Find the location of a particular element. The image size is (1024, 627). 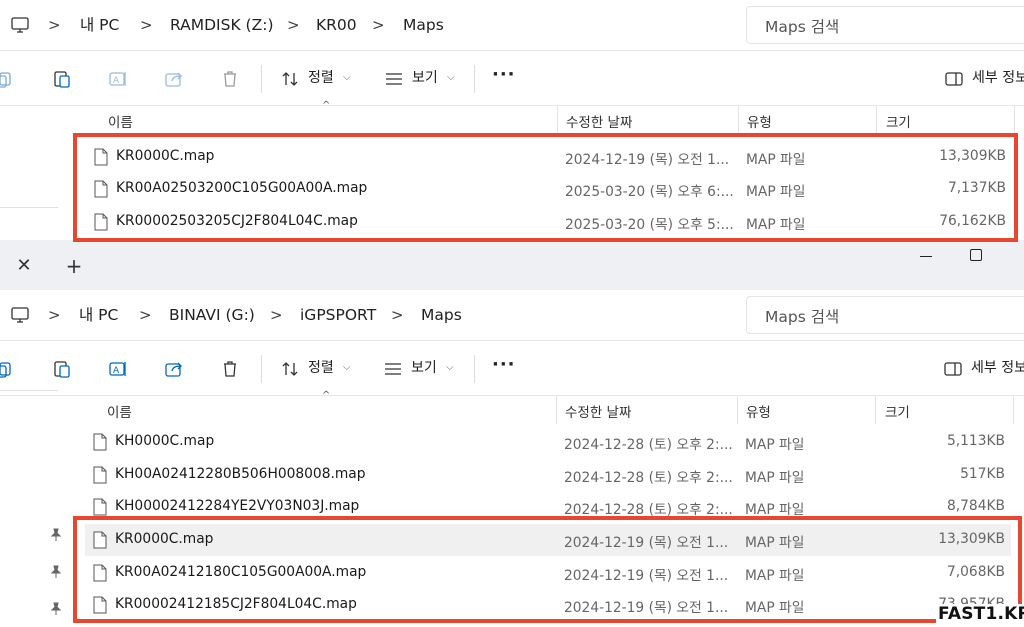

file-size: 517KB is located at coordinates (982, 474).